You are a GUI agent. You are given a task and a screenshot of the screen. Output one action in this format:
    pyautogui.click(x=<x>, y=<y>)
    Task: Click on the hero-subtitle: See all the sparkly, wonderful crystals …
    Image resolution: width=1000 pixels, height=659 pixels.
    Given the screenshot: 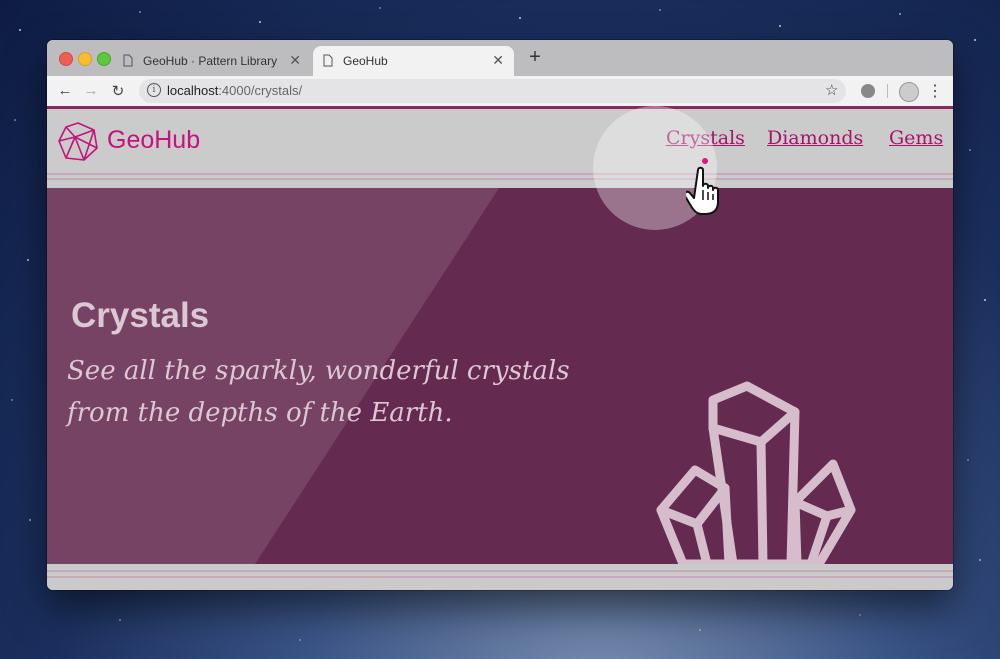 What is the action you would take?
    pyautogui.click(x=318, y=392)
    